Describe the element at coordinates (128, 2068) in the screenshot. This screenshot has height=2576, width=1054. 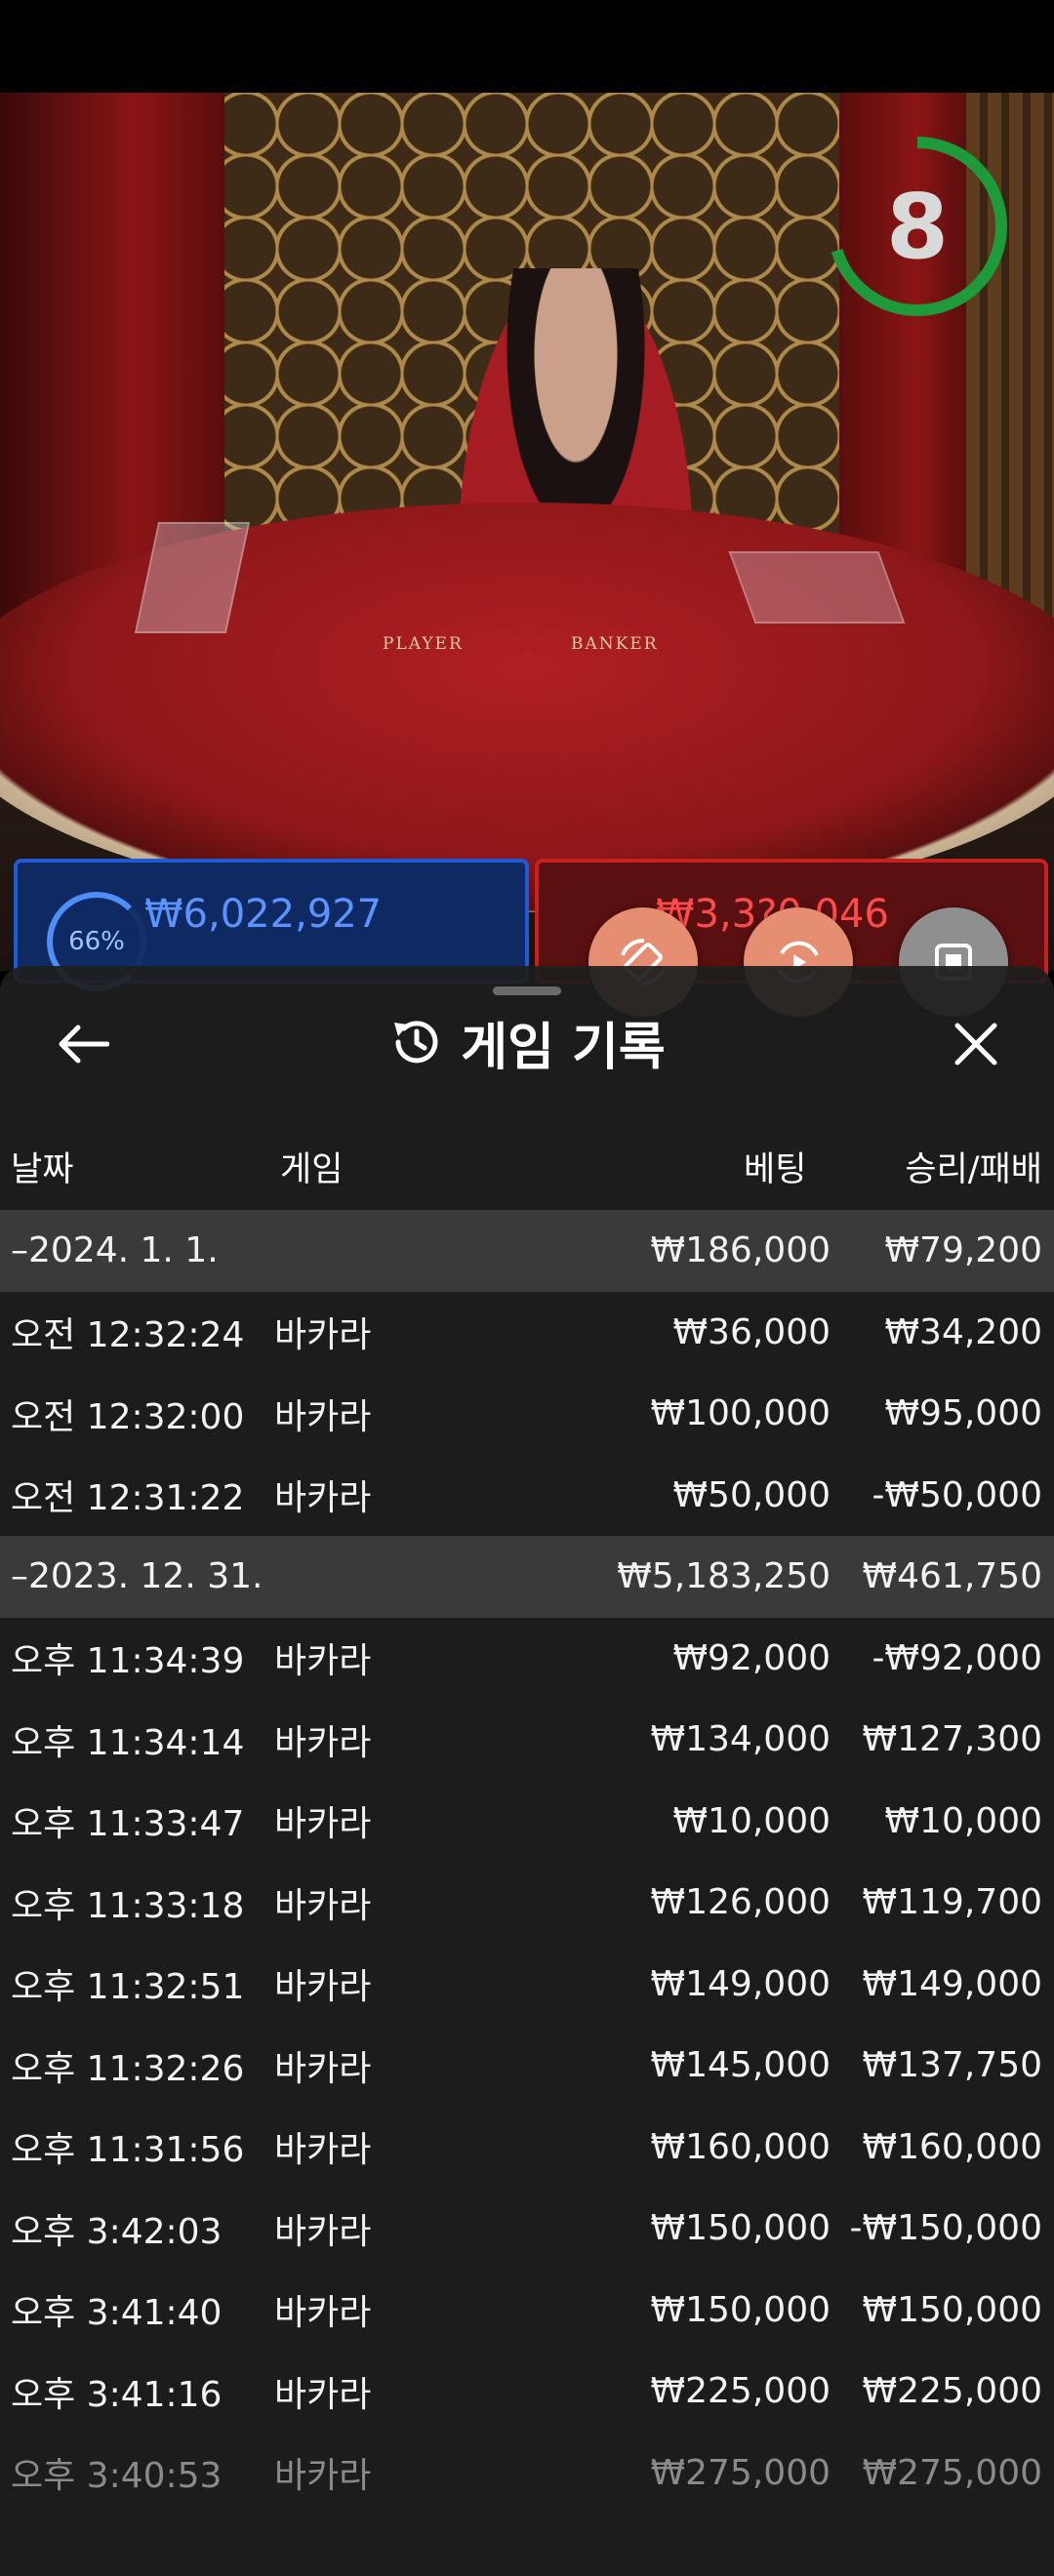
I see `cell-date: 오후 11:32:26` at that location.